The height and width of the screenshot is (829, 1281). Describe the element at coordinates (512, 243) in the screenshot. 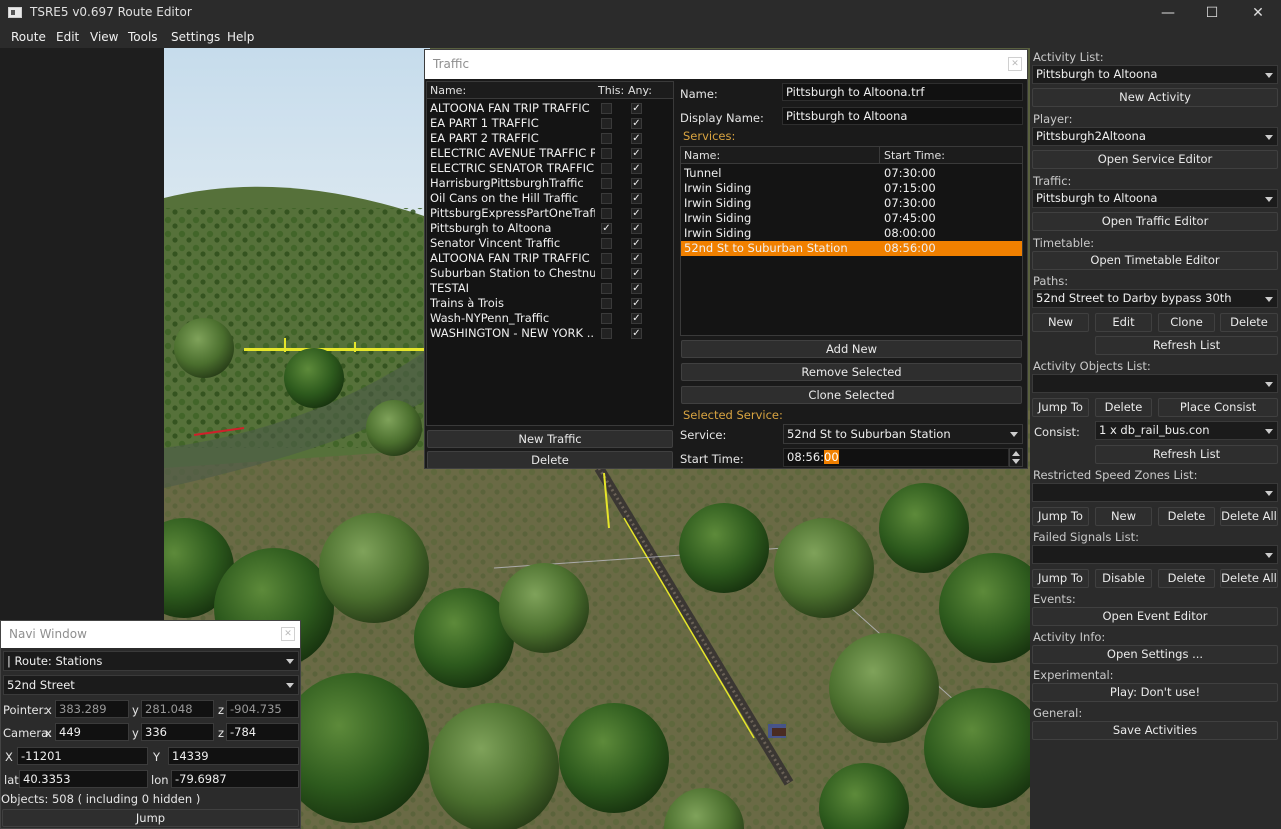

I see `traffic-list-item: Senator Vincent Traffic` at that location.